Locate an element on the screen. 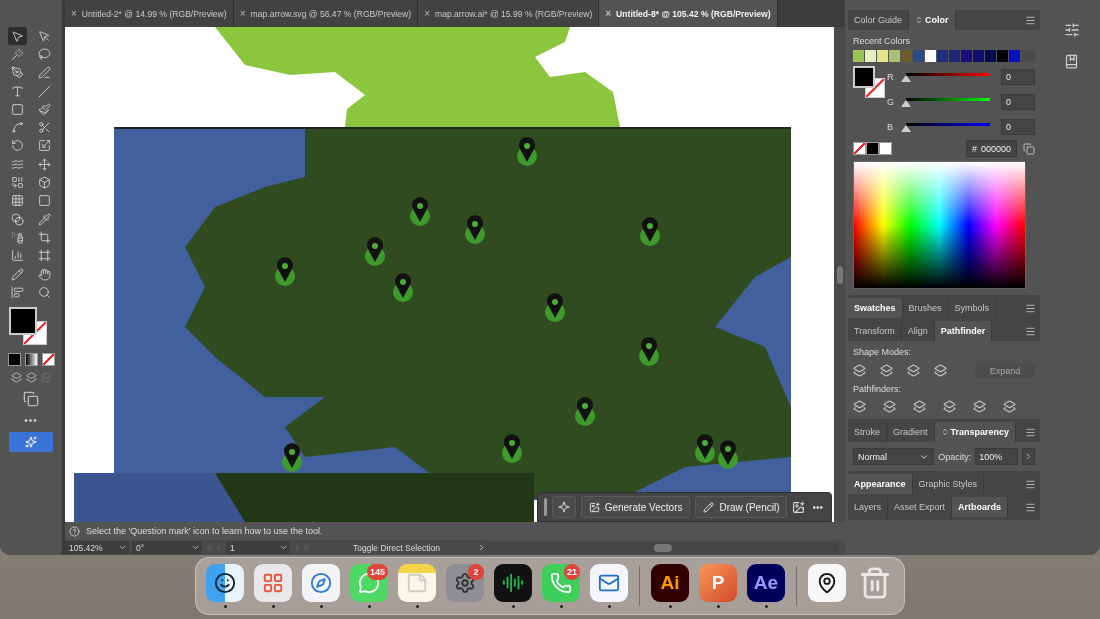  preset-swatches is located at coordinates (872, 148).